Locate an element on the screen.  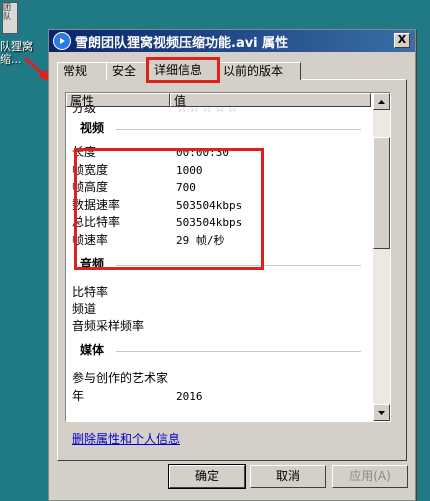
tab-previous-versions: 以前的版本 is located at coordinates (259, 71).